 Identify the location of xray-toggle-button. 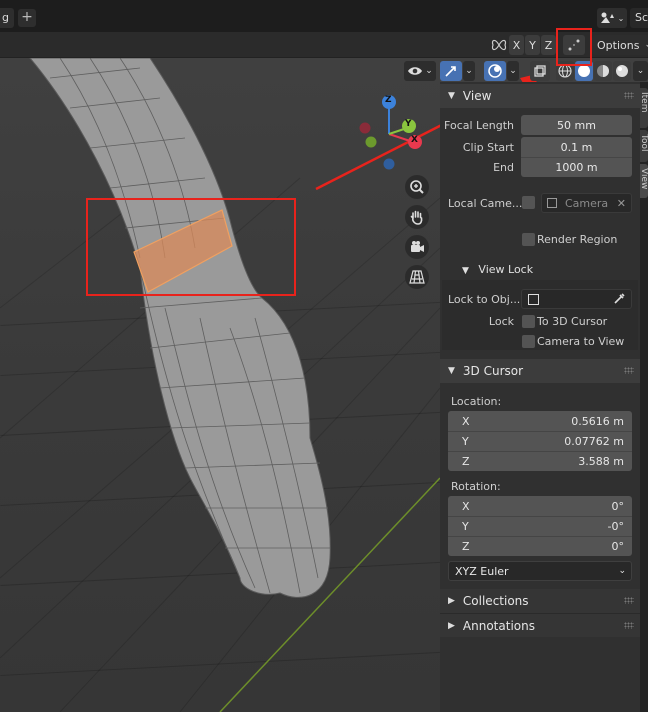
(540, 71).